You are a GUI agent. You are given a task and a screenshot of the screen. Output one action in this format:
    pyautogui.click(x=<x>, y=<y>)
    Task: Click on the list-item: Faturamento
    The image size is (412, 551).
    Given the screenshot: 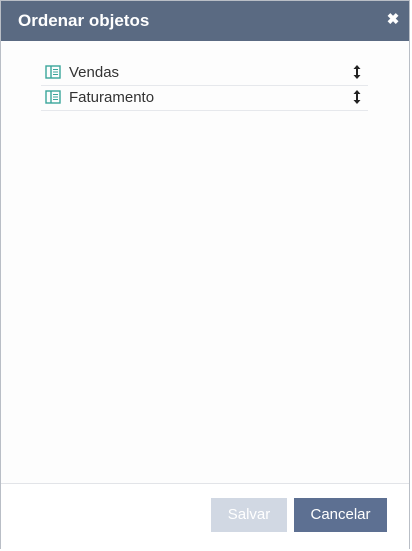 What is the action you would take?
    pyautogui.click(x=204, y=98)
    